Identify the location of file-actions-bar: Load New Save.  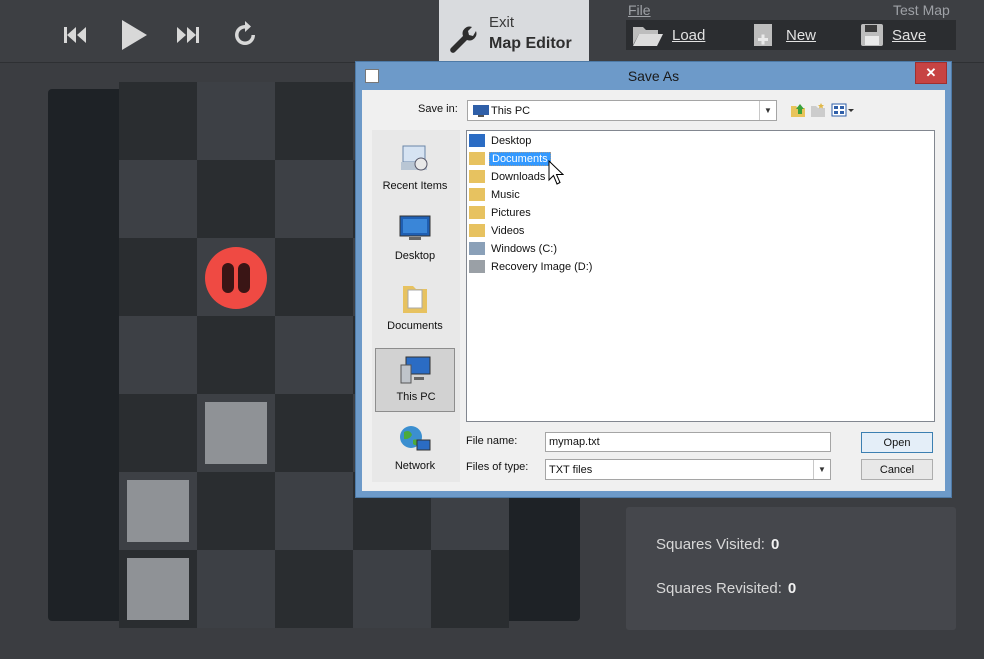
(791, 35).